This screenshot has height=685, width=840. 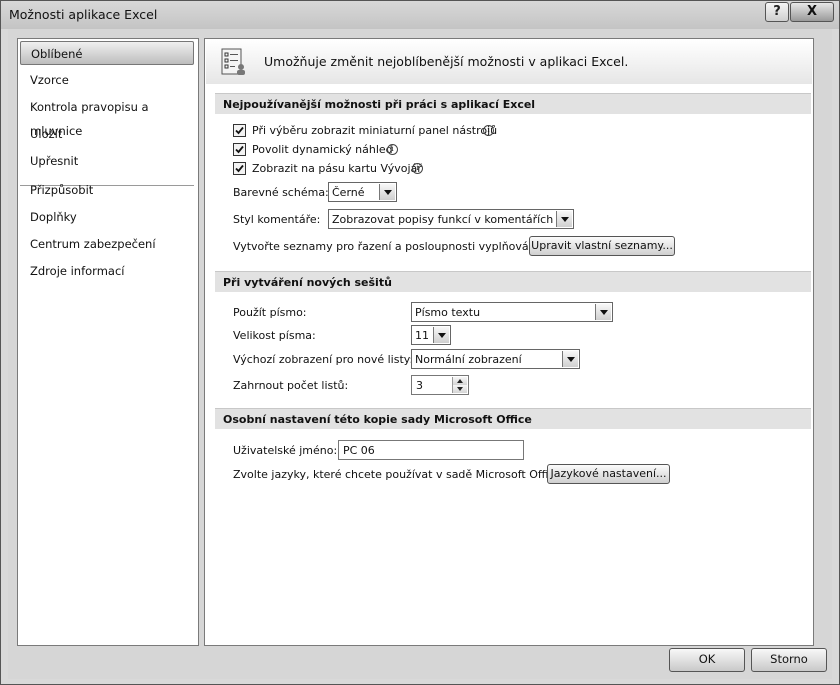 I want to click on font-size-select: 11, so click(x=431, y=335).